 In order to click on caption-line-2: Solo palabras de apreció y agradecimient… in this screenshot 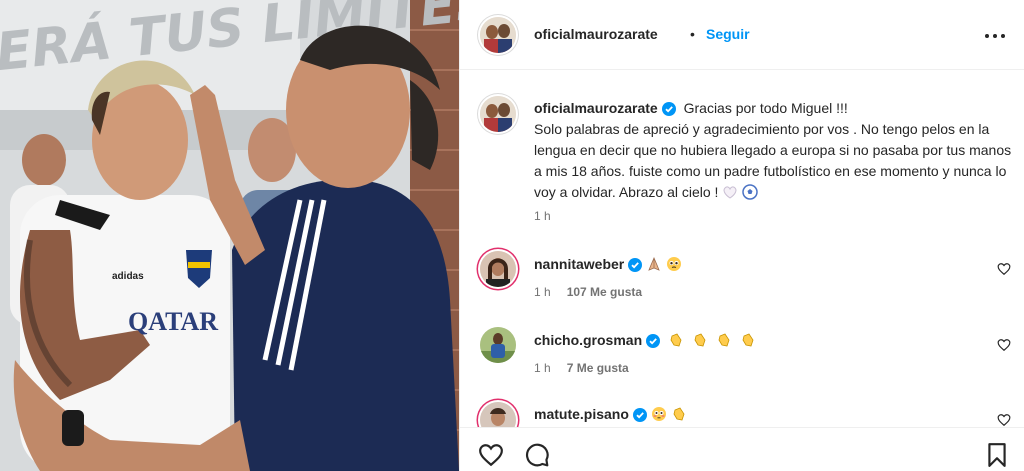, I will do `click(773, 160)`.